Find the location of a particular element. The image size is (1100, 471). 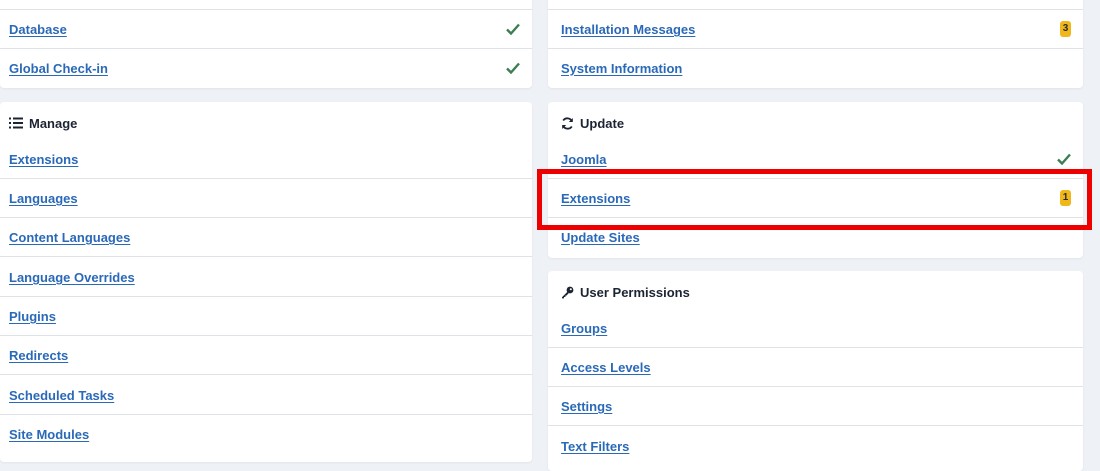

list-item: Languages is located at coordinates (266, 198).